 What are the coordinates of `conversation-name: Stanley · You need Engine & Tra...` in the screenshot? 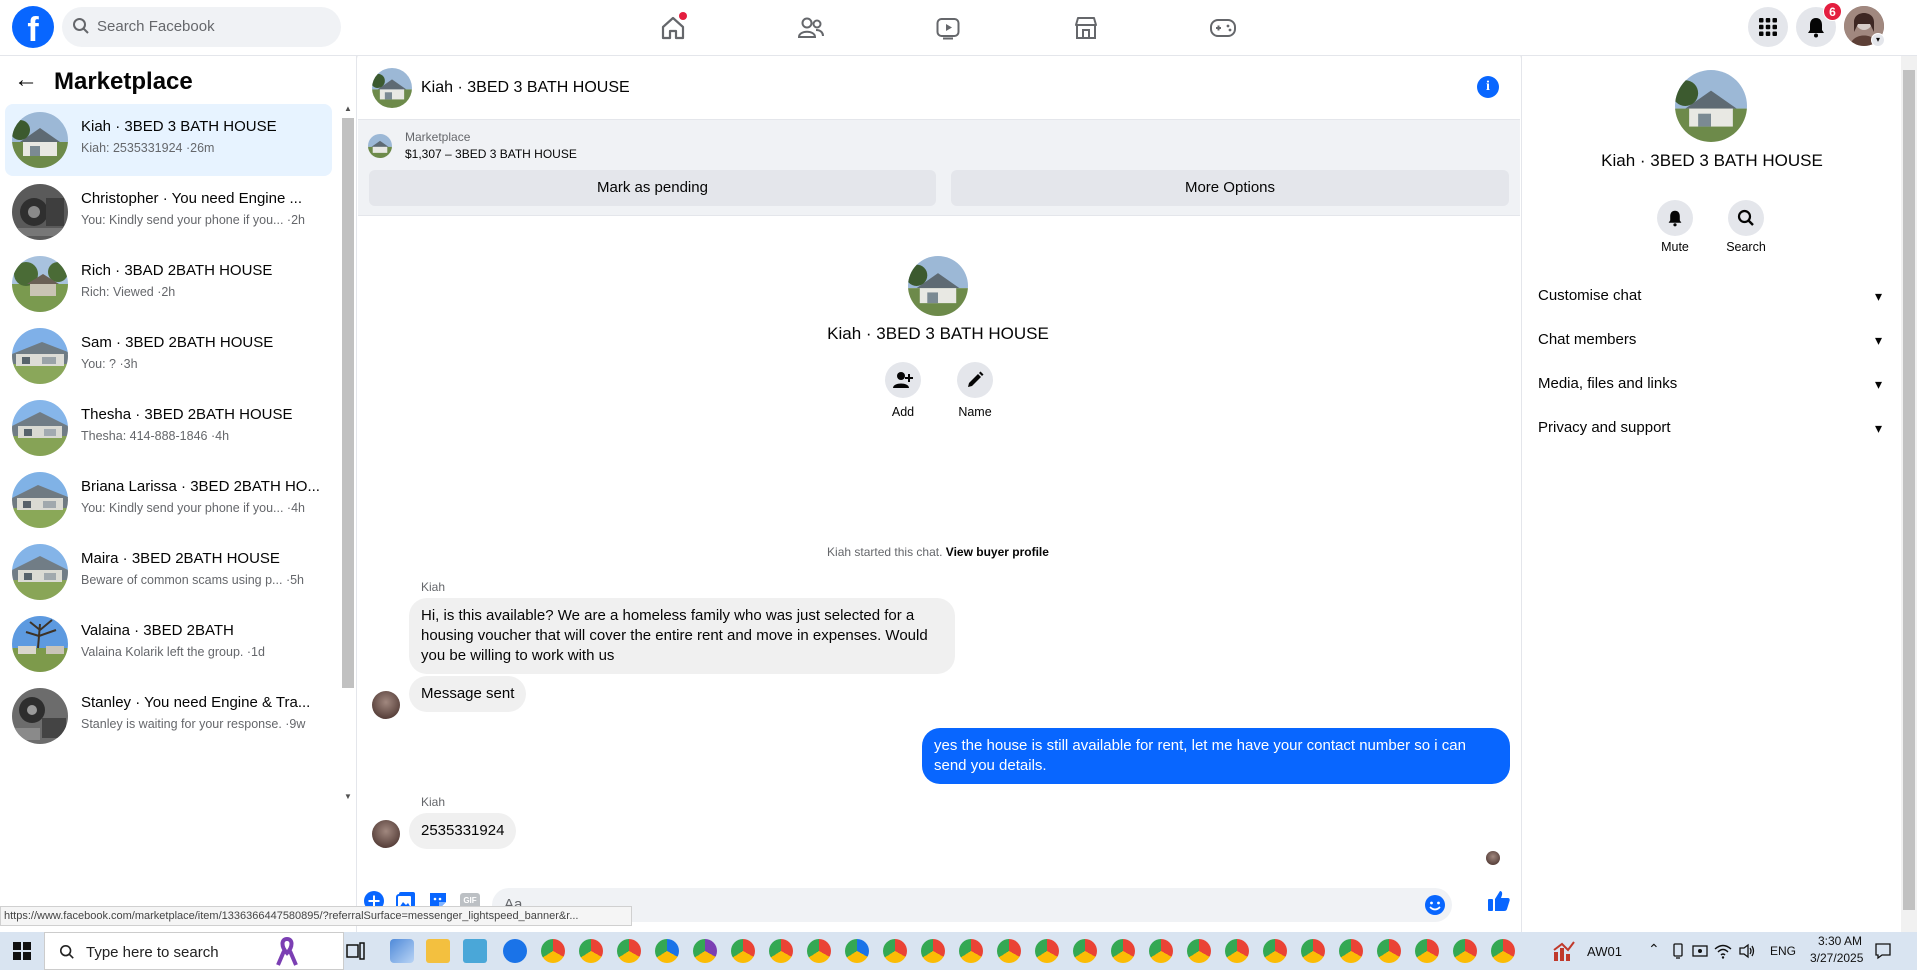 It's located at (196, 702).